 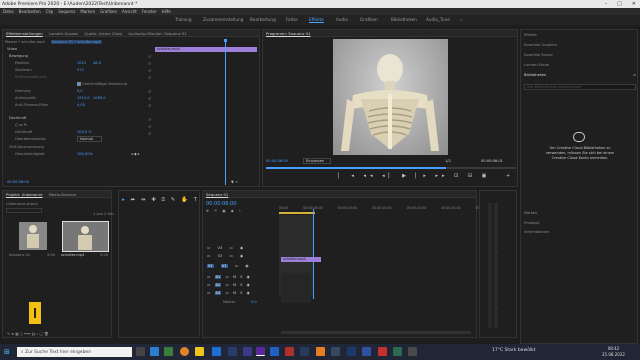 What do you see at coordinates (149, 96) in the screenshot?
I see `reset-icons: ↺ ↺ ↺ ↺ ↺ ↺ ↺ ↺ ↺ ↺` at bounding box center [149, 96].